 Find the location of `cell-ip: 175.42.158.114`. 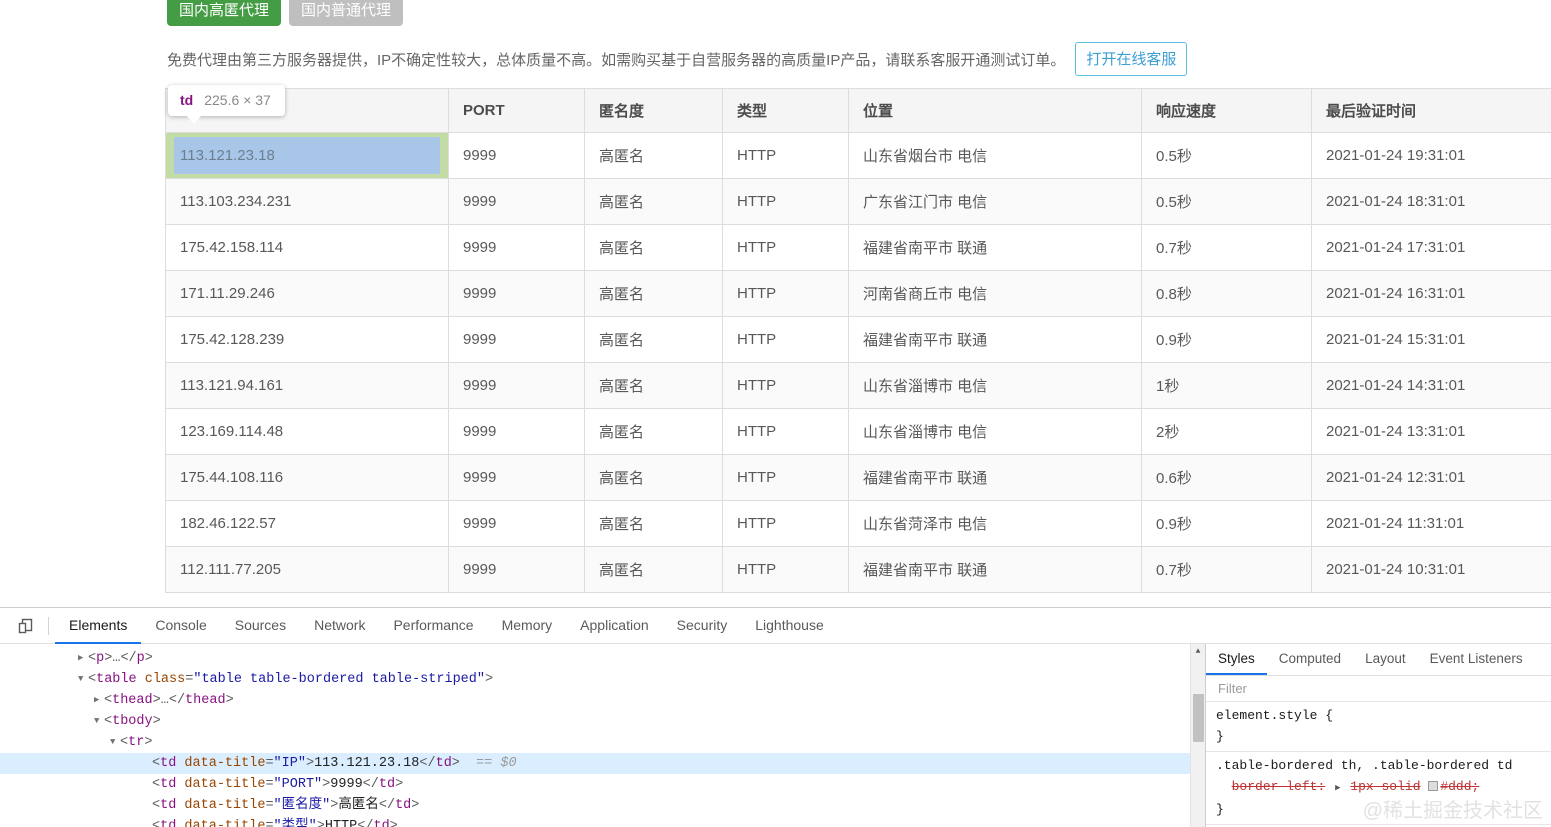

cell-ip: 175.42.158.114 is located at coordinates (307, 247).